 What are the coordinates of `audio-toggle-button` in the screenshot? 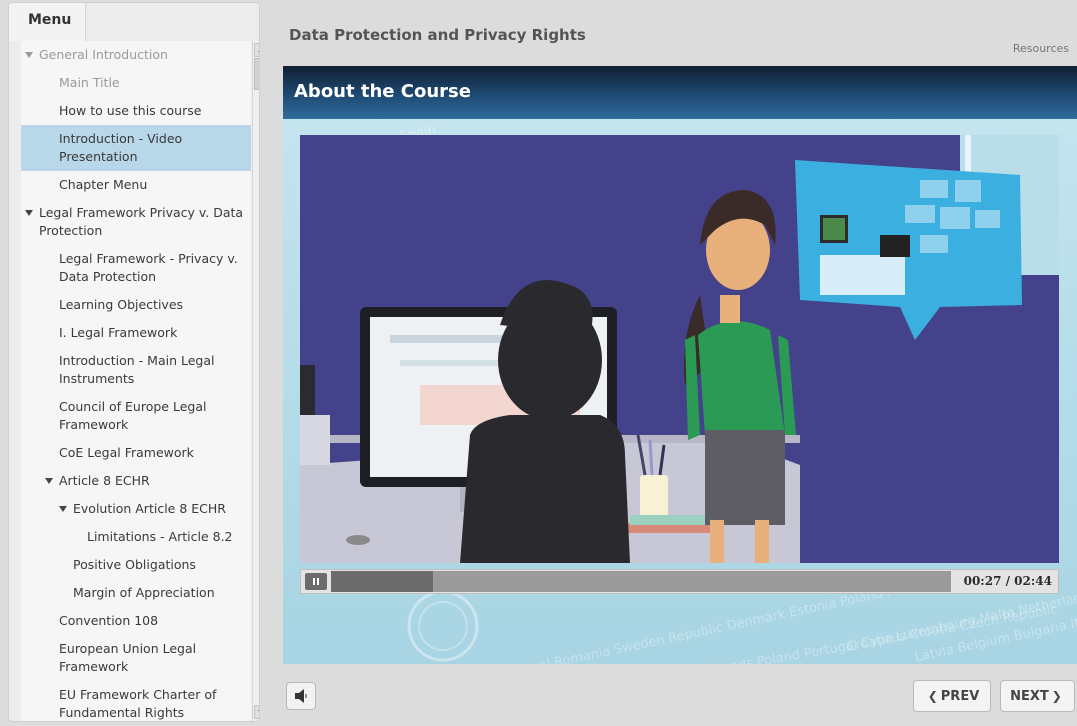 It's located at (301, 696).